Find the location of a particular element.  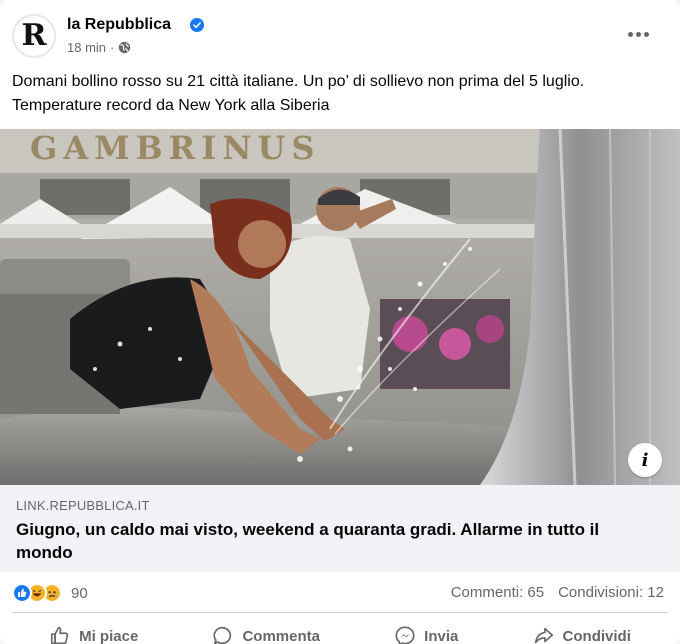

avatar: R is located at coordinates (34, 36).